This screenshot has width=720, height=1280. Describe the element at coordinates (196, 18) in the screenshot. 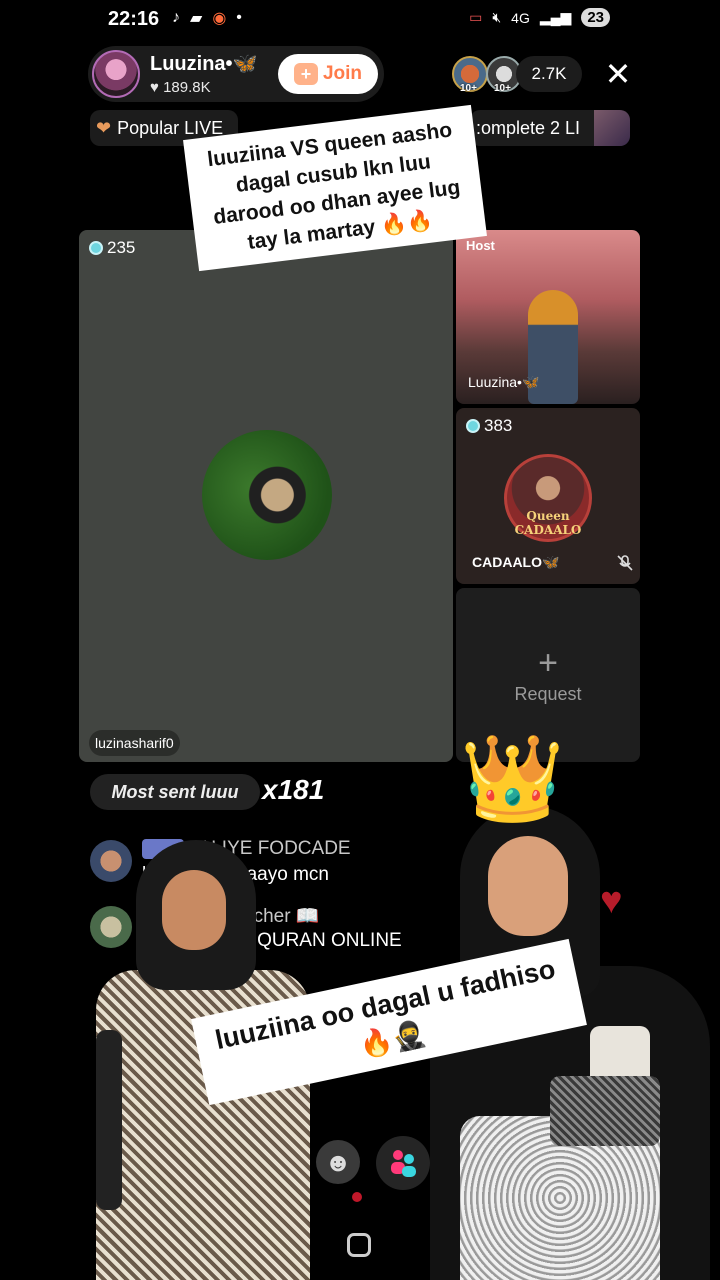

I see `folder-icon: ▰` at that location.